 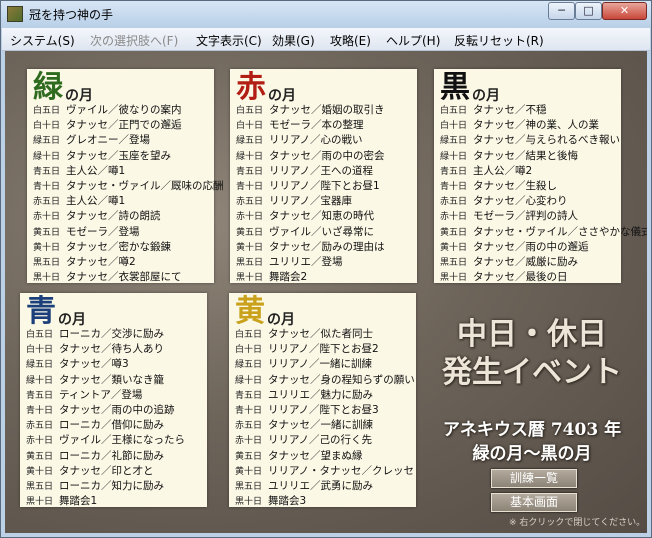 What do you see at coordinates (122, 440) in the screenshot?
I see `event-title: ヴァイル／王様になったら` at bounding box center [122, 440].